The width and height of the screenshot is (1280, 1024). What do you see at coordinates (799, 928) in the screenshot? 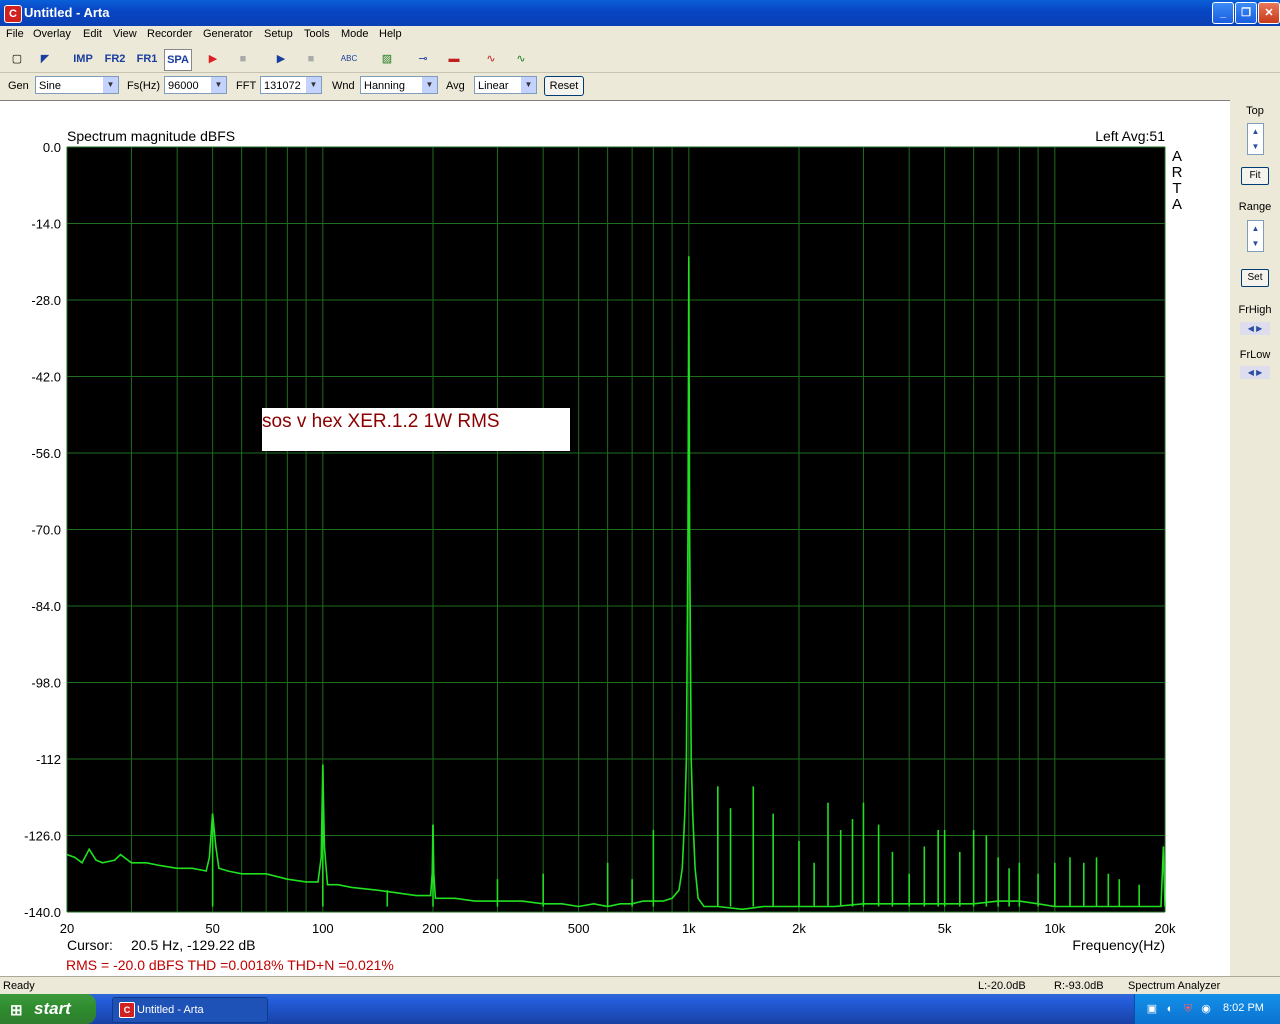
I see `x-tick-label: 2k` at bounding box center [799, 928].